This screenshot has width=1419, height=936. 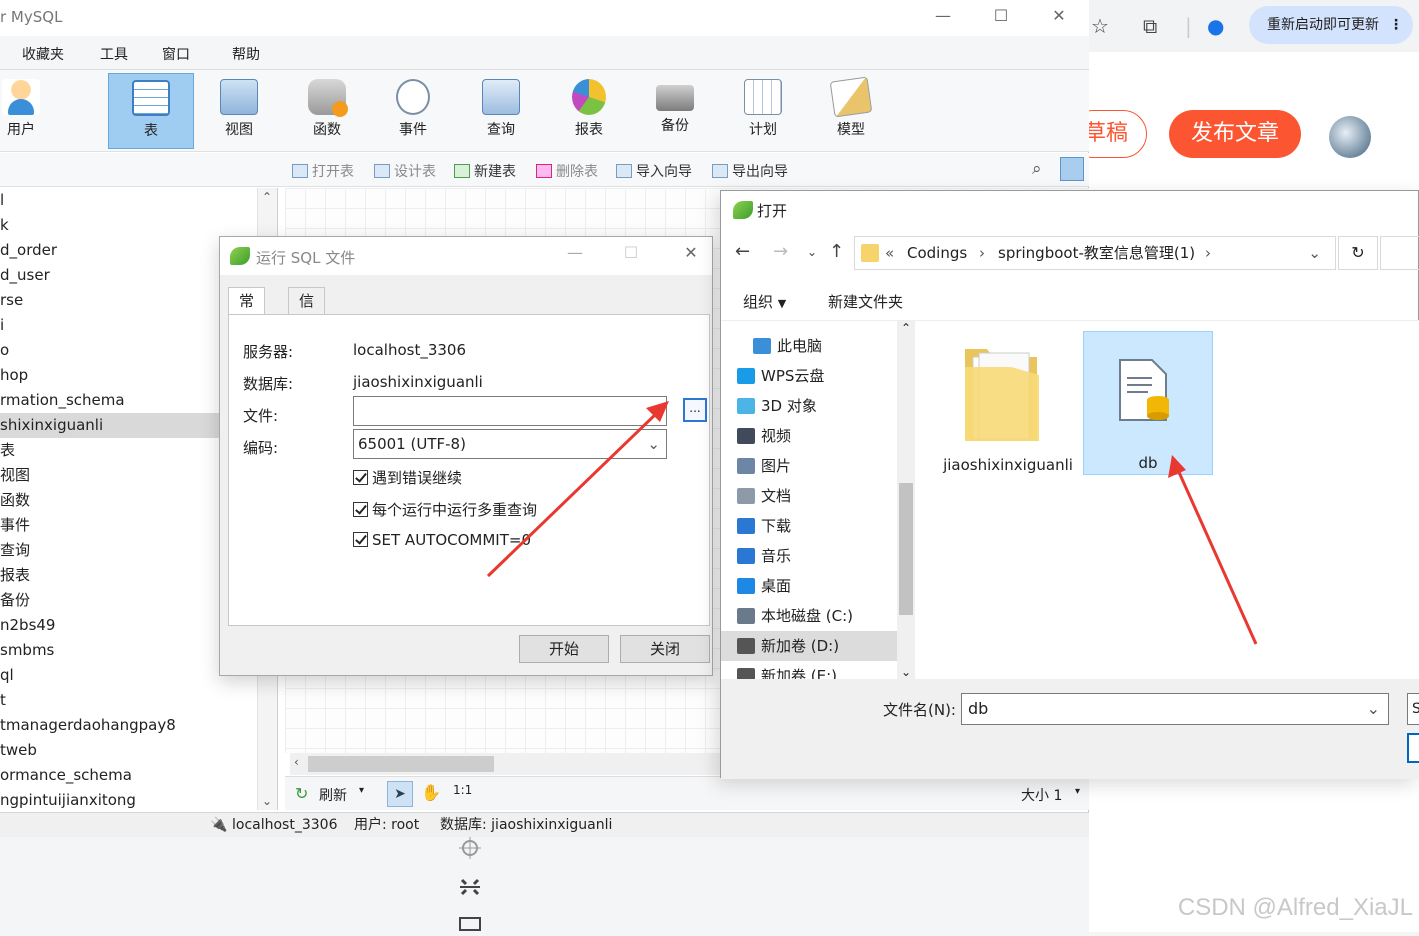 What do you see at coordinates (114, 54) in the screenshot?
I see `menu-tools: 工具` at bounding box center [114, 54].